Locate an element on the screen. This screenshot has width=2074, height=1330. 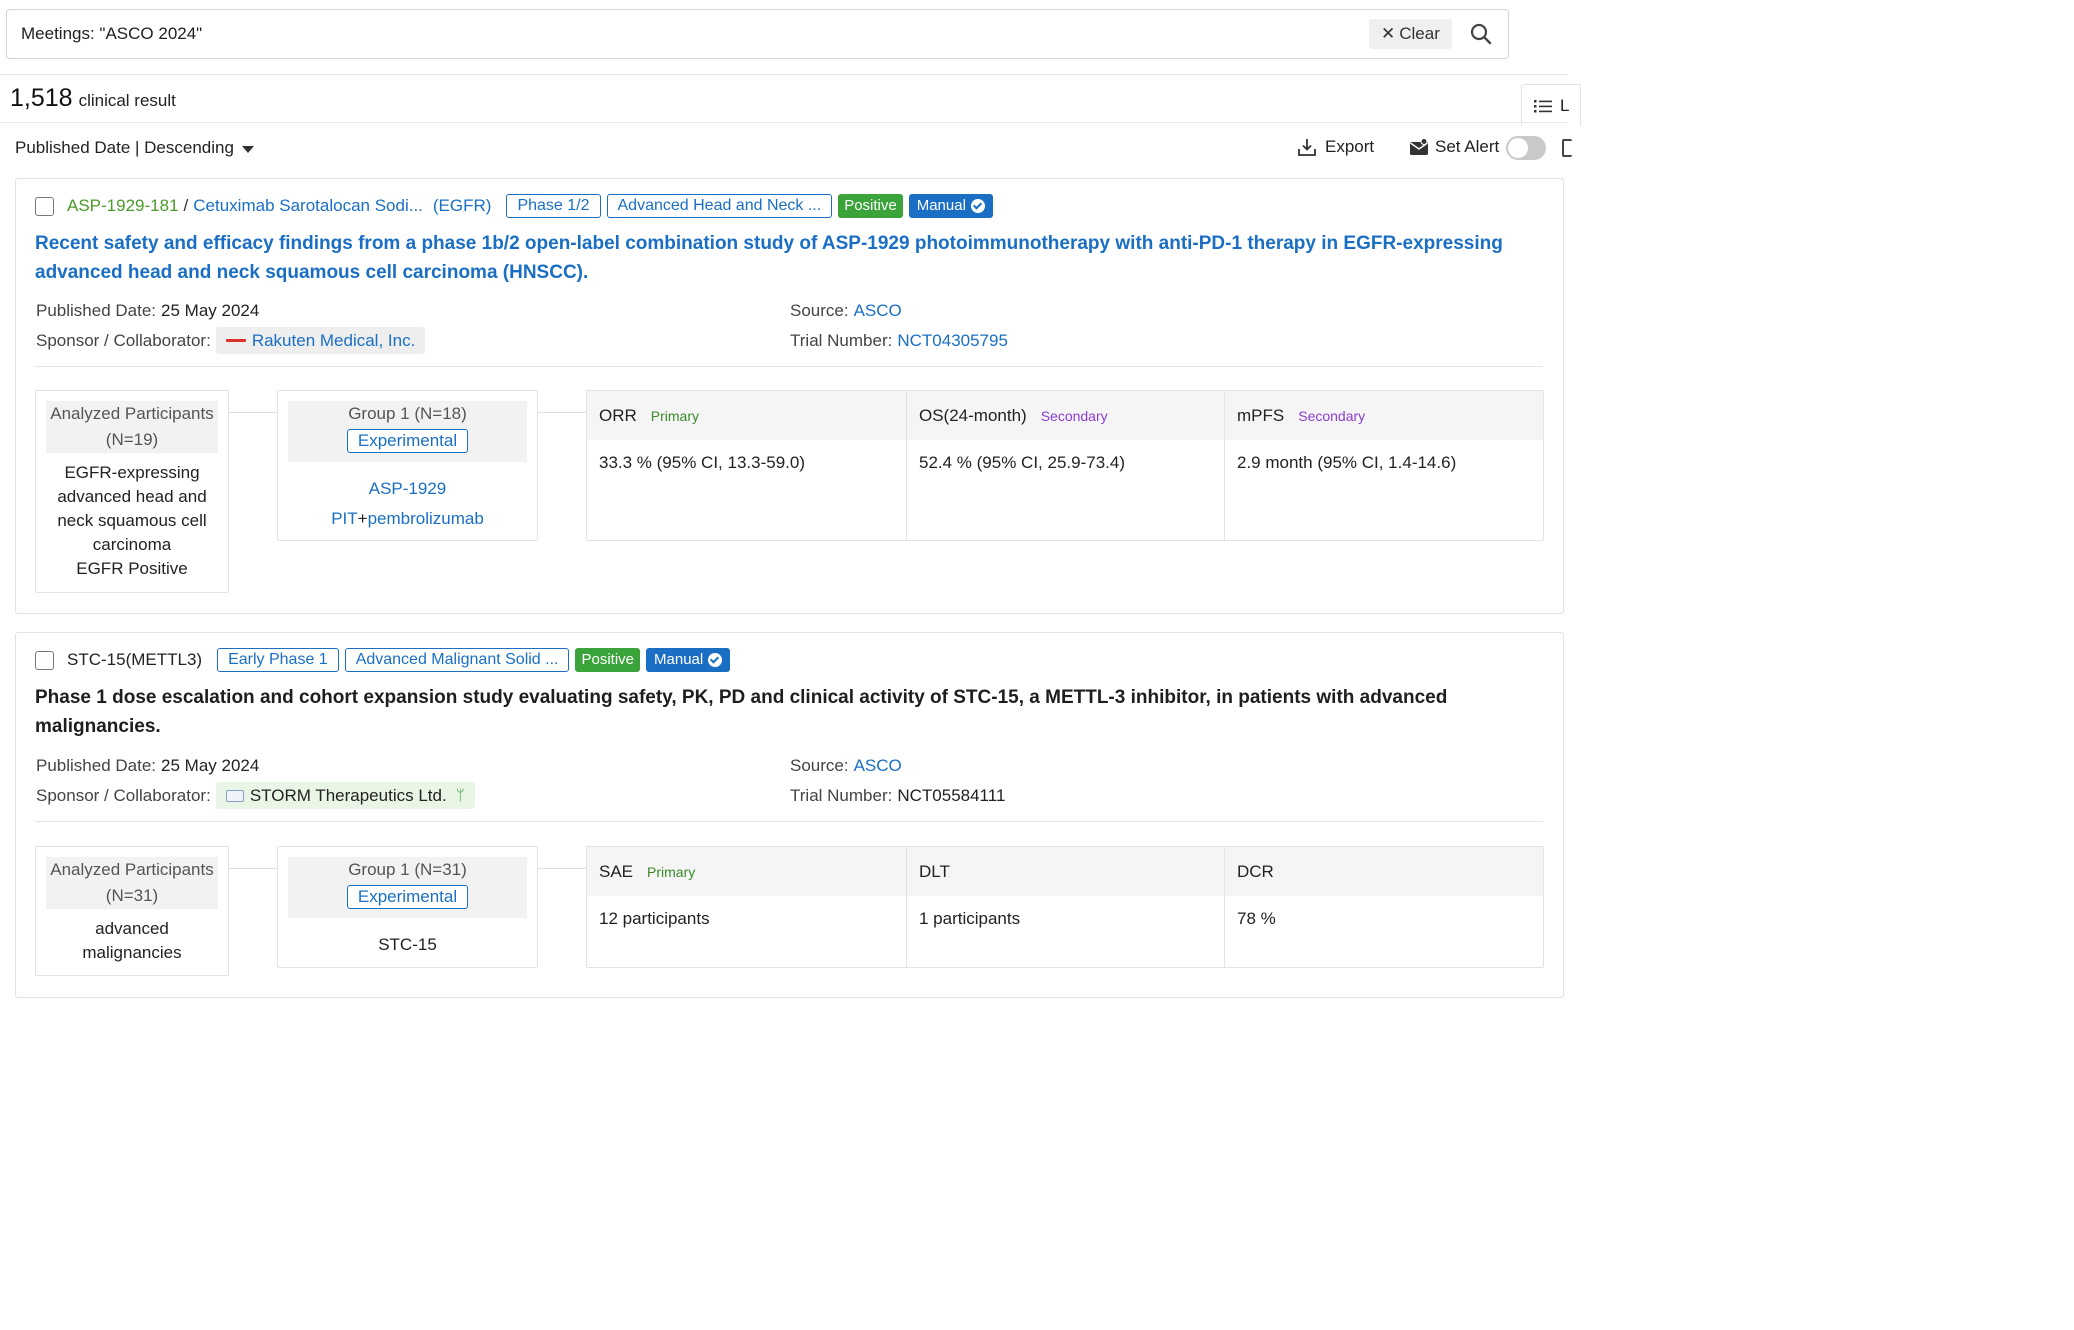
group-header: Group 1 (N=31) Experimental is located at coordinates (407, 887).